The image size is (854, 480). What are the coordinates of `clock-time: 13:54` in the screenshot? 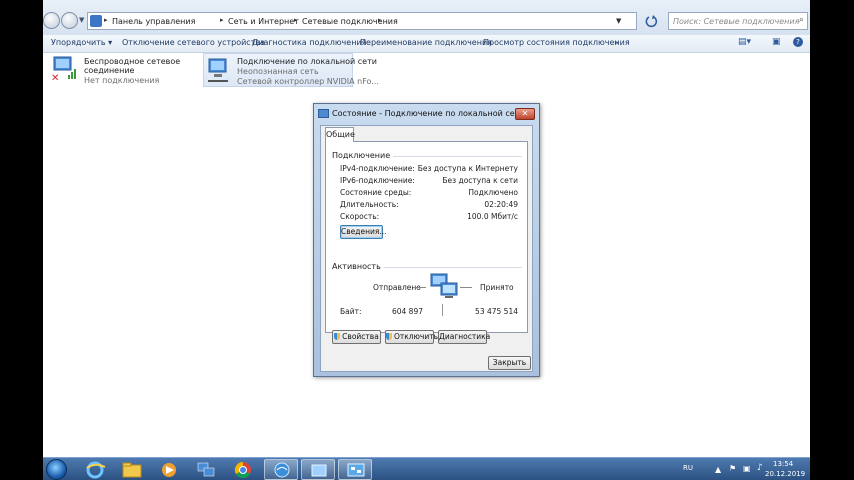 It's located at (783, 464).